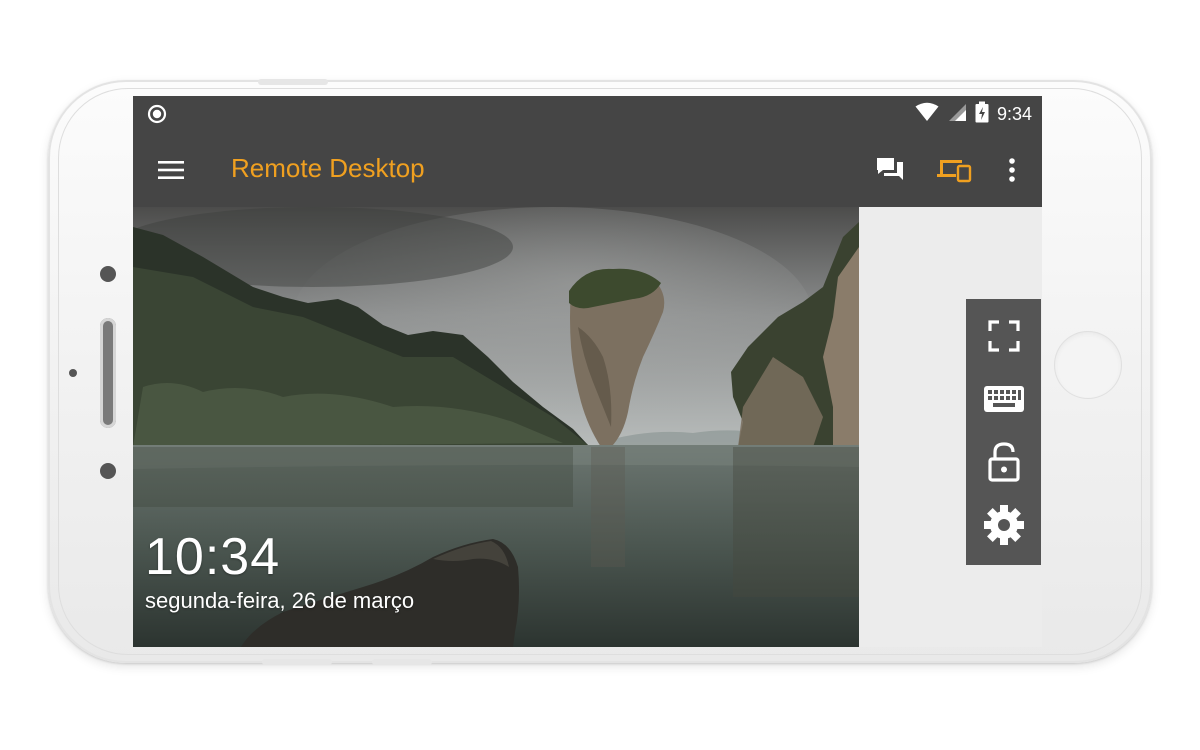 The width and height of the screenshot is (1200, 750). Describe the element at coordinates (982, 114) in the screenshot. I see `battery-charging-icon` at that location.